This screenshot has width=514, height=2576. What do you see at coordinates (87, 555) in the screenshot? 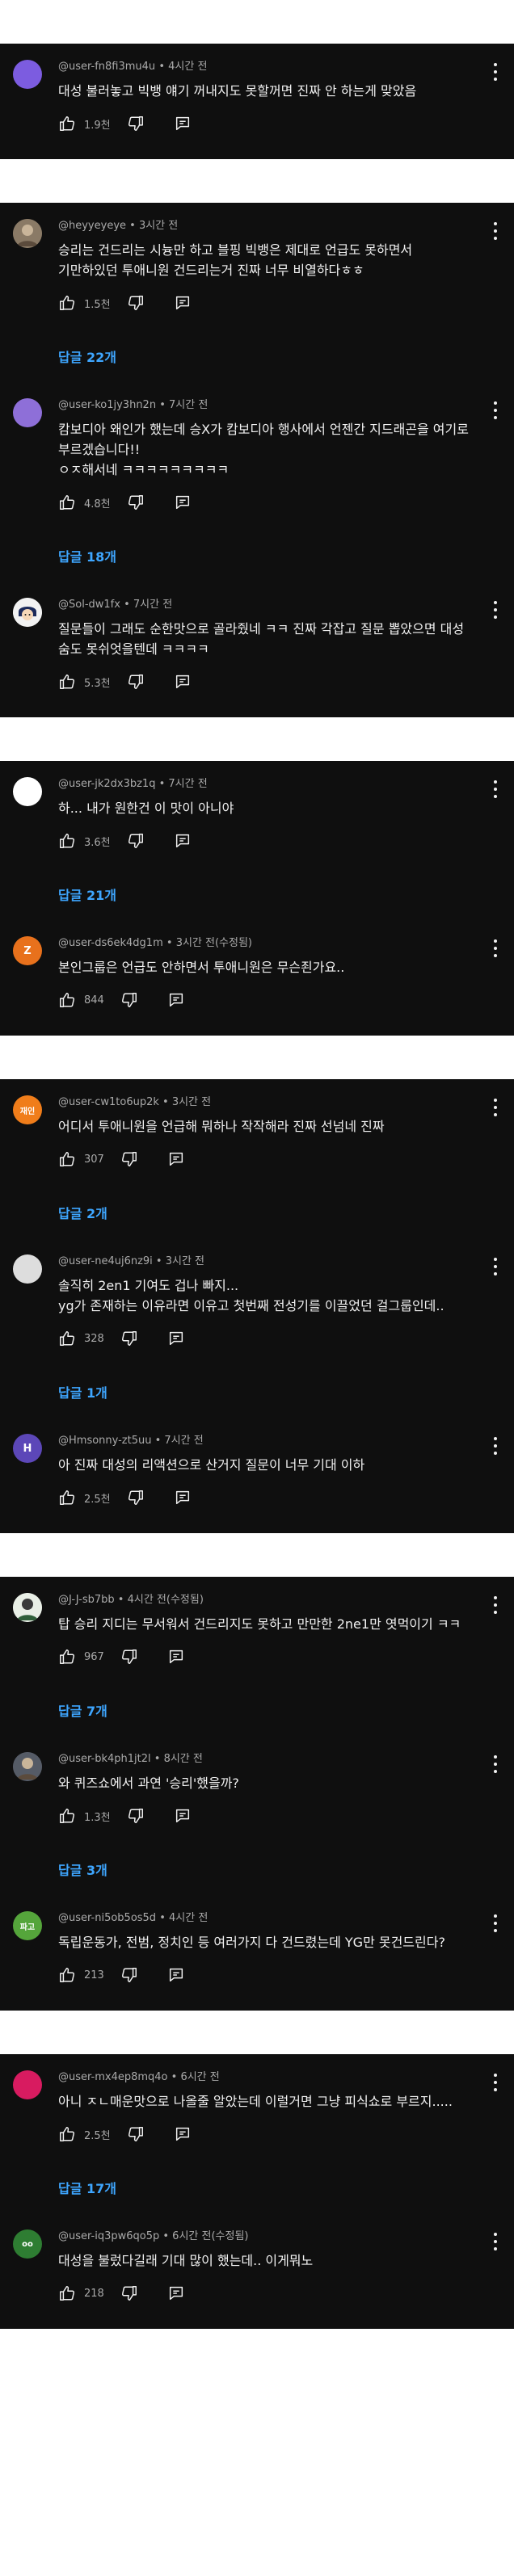
I see `replies-toggle: 답글 18개` at bounding box center [87, 555].